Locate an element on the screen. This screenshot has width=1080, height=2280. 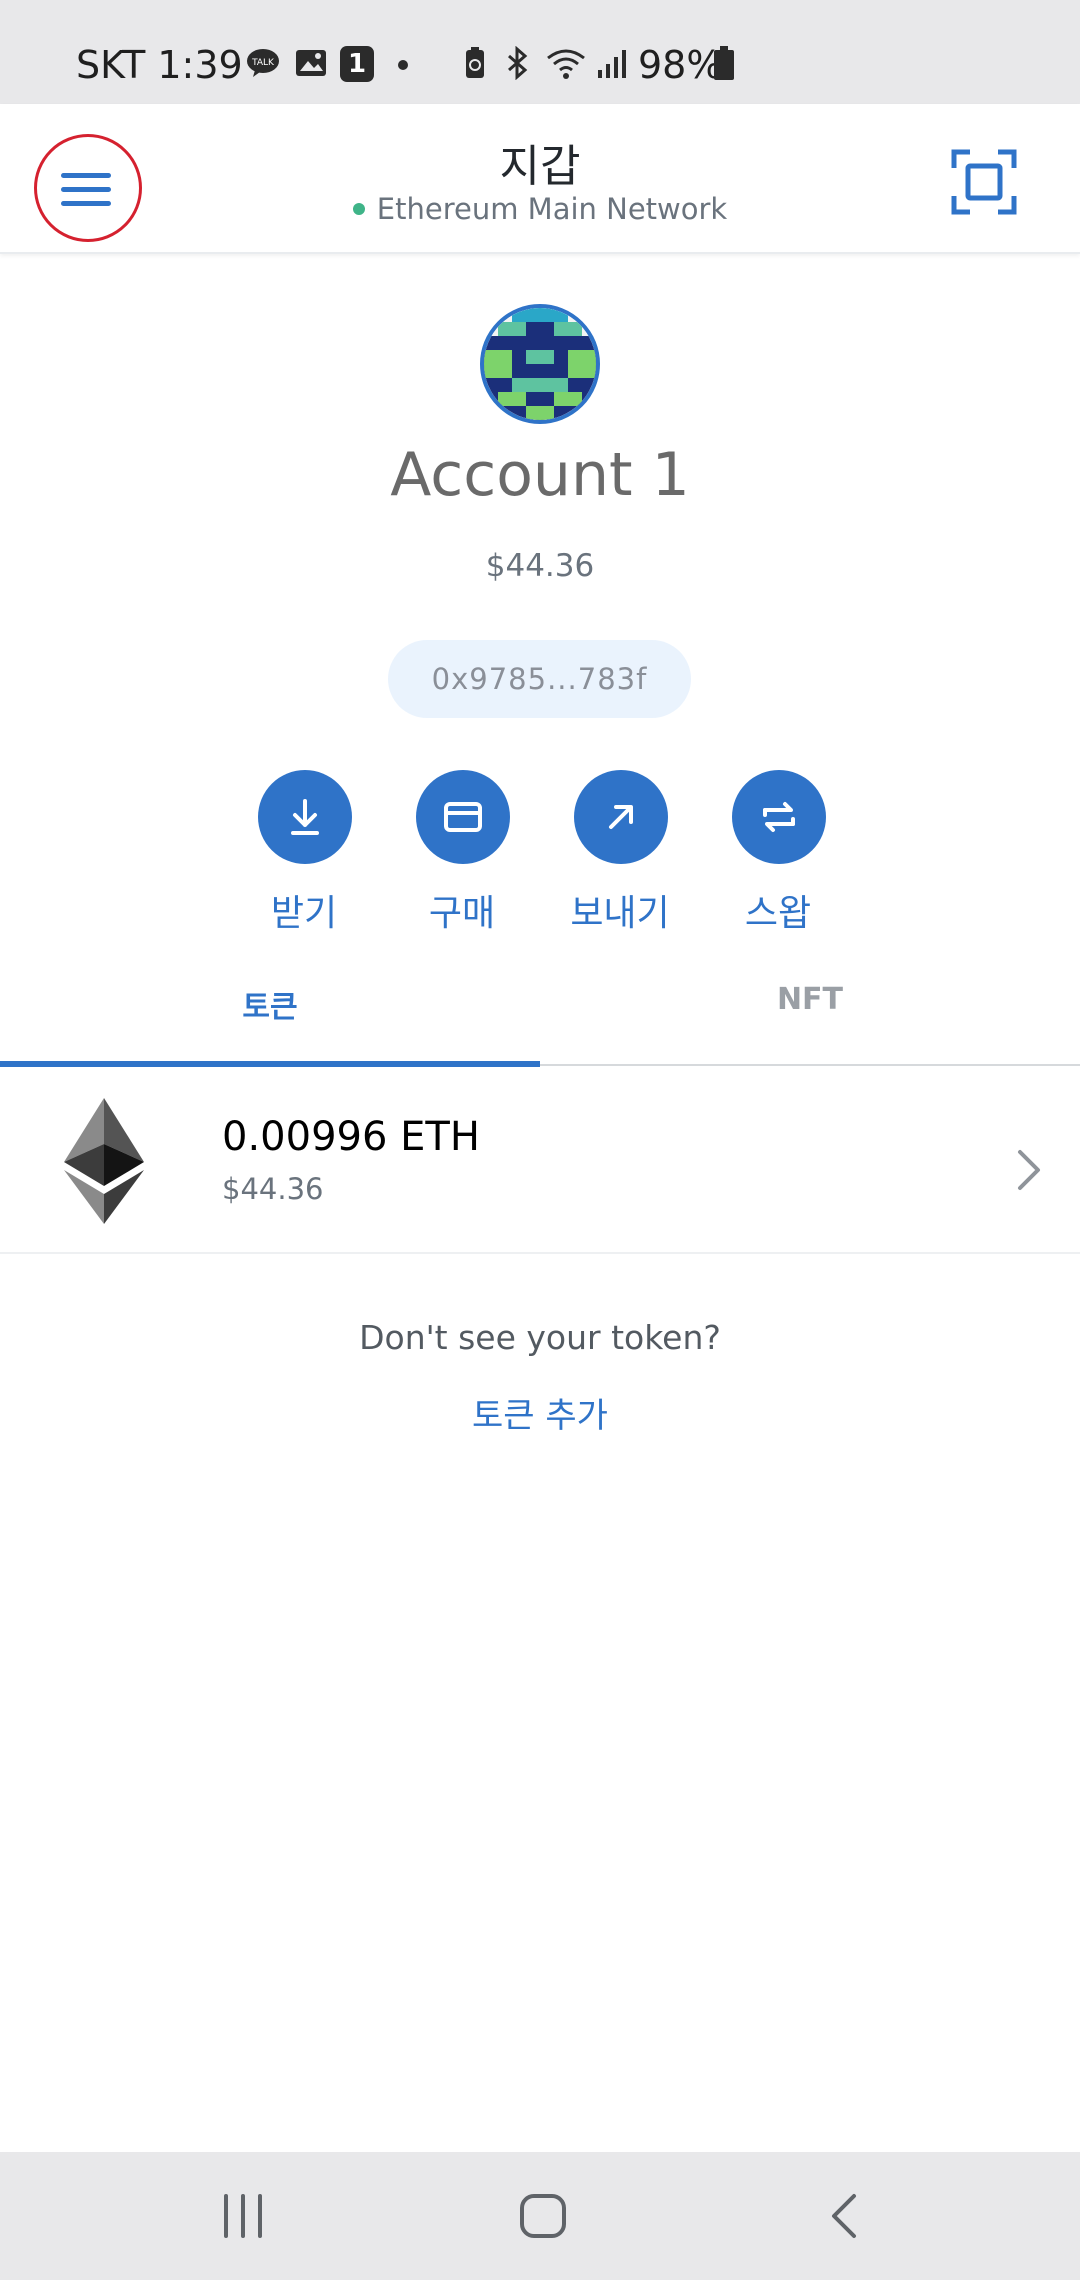
account-name: Account 1 is located at coordinates (540, 475).